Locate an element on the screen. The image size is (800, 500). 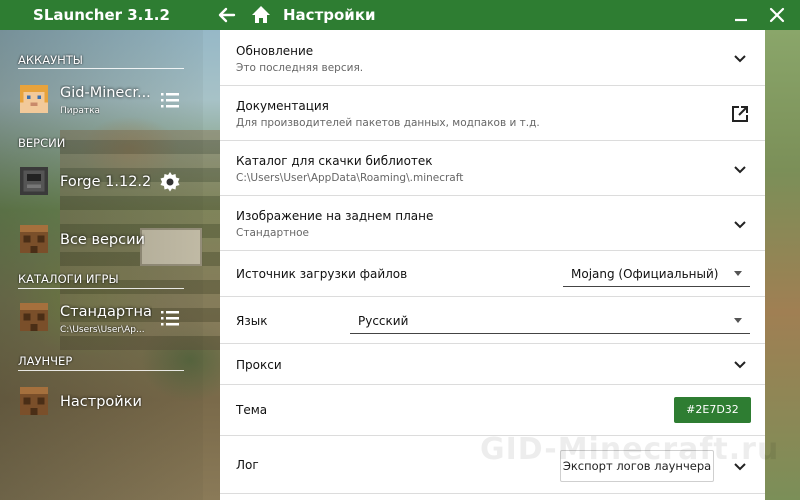
section-versions: ВЕРСИИ is located at coordinates (42, 143).